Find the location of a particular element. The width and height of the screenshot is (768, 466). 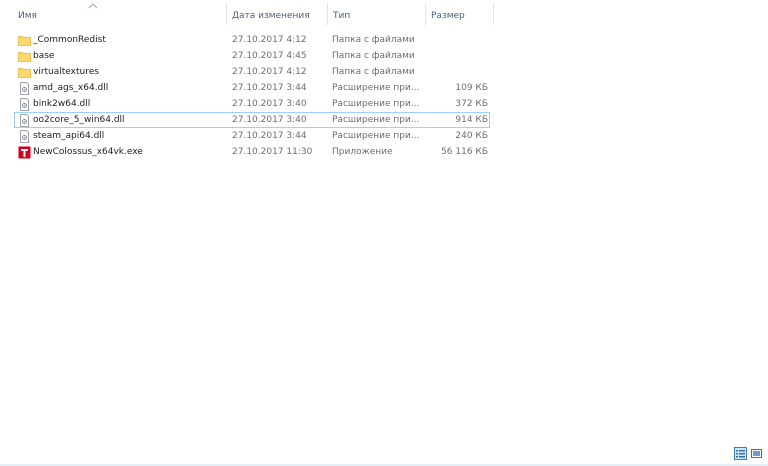

file-name: steam_api64.dll is located at coordinates (69, 136).